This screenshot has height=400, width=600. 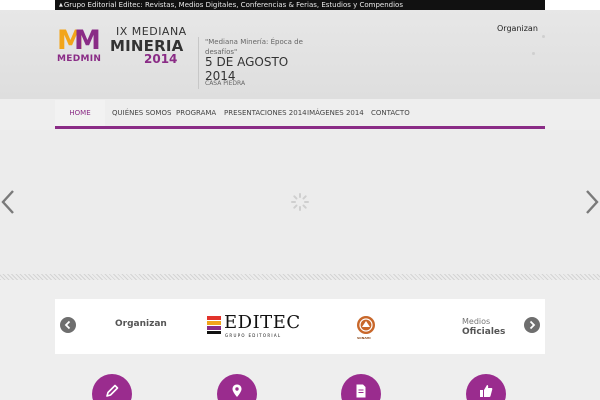 I want to click on feature-like, so click(x=486, y=387).